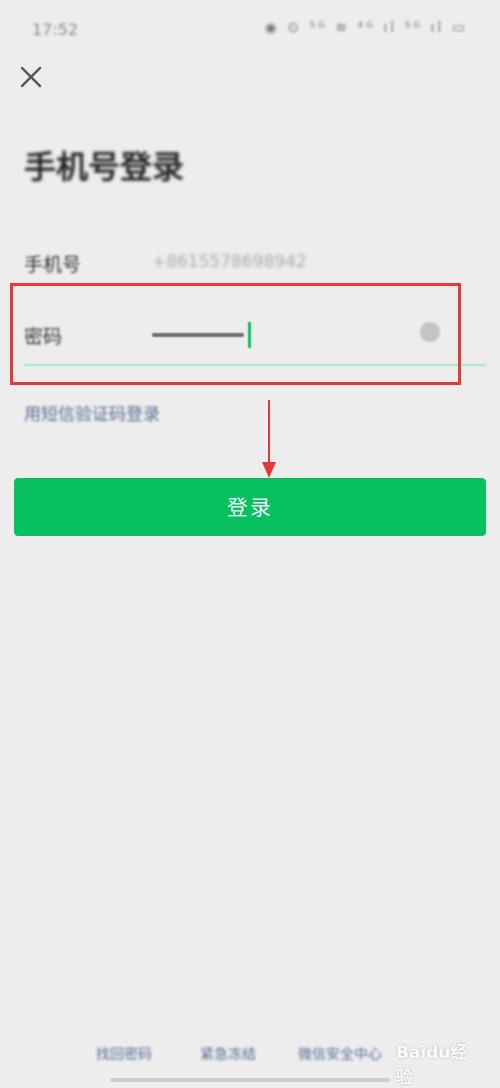 Image resolution: width=500 pixels, height=1088 pixels. Describe the element at coordinates (269, 439) in the screenshot. I see `annotation-arrow-icon` at that location.